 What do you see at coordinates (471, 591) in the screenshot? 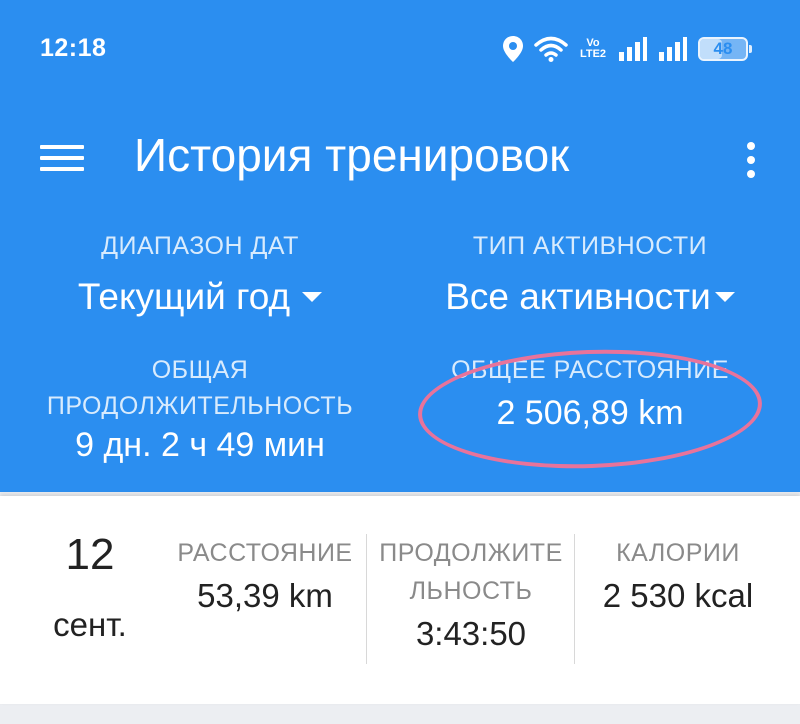
I see `workout-duration-label-line2: ЛЬНОСТЬ` at bounding box center [471, 591].